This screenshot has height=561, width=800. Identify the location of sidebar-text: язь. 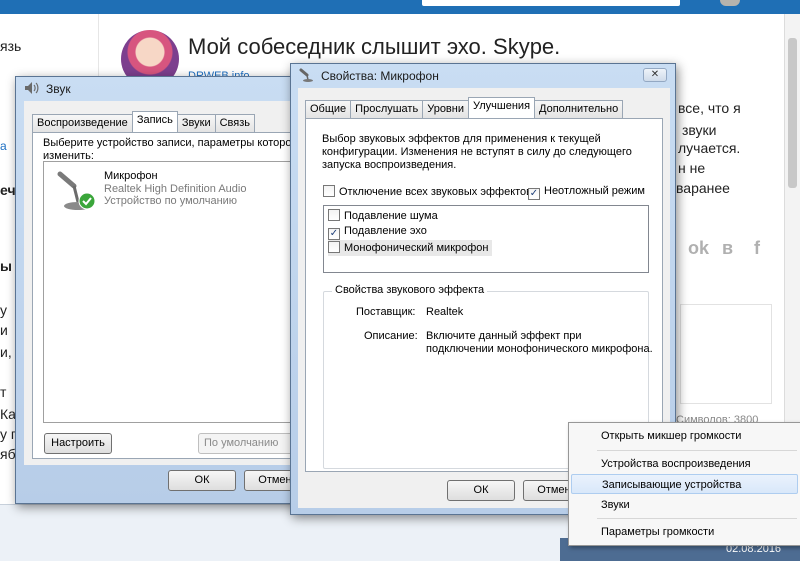
(11, 46).